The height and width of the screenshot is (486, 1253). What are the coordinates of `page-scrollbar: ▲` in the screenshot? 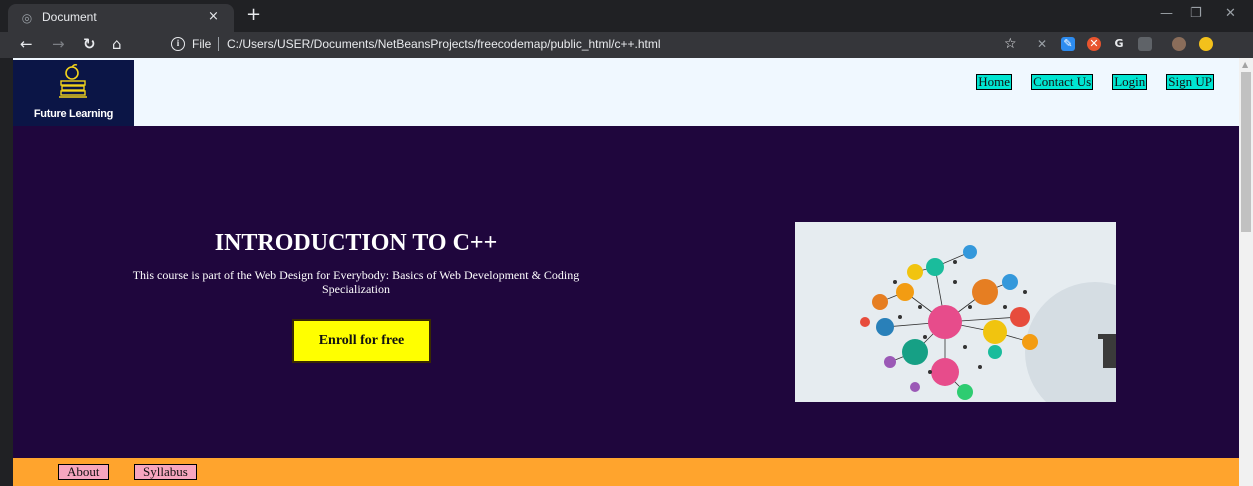 It's located at (1246, 272).